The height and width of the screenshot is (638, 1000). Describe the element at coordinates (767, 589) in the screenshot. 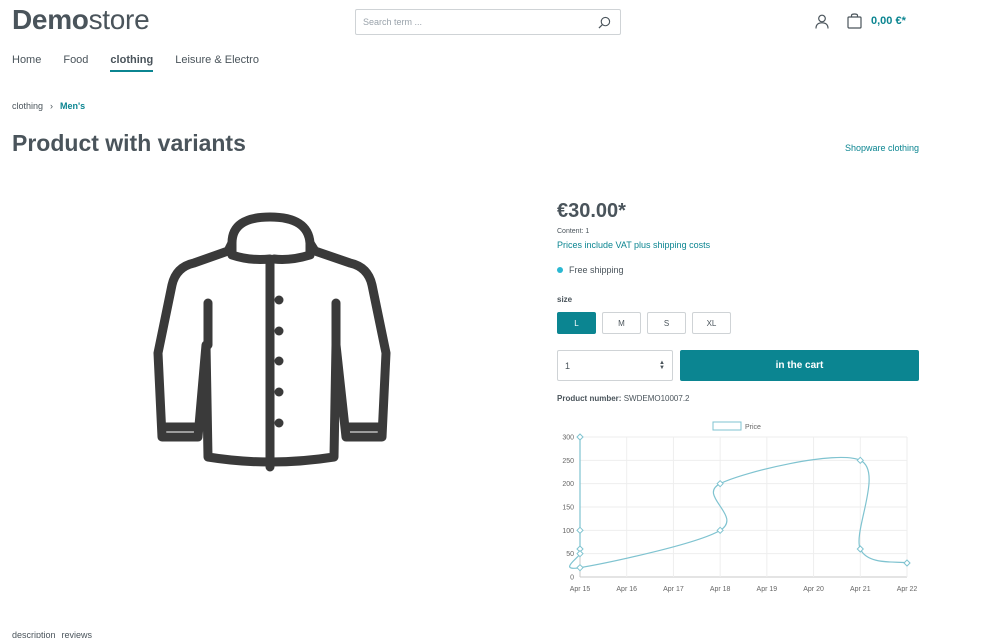

I see `chart-x-tick-label: Apr 19` at that location.